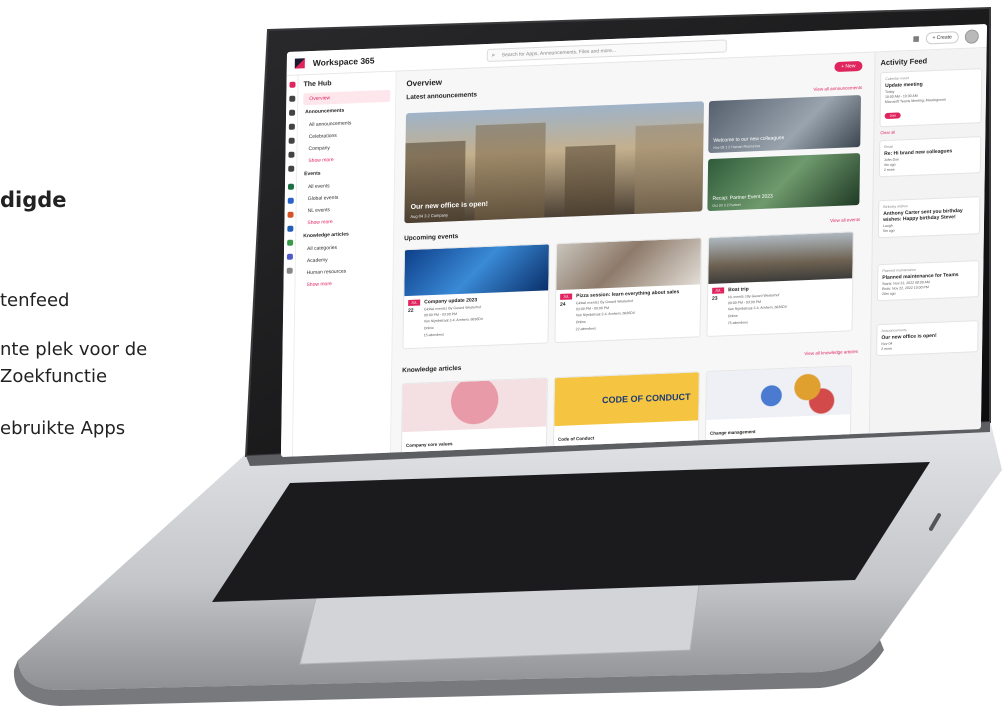 Image resolution: width=1002 pixels, height=707 pixels. I want to click on rail-calendar-icon, so click(291, 140).